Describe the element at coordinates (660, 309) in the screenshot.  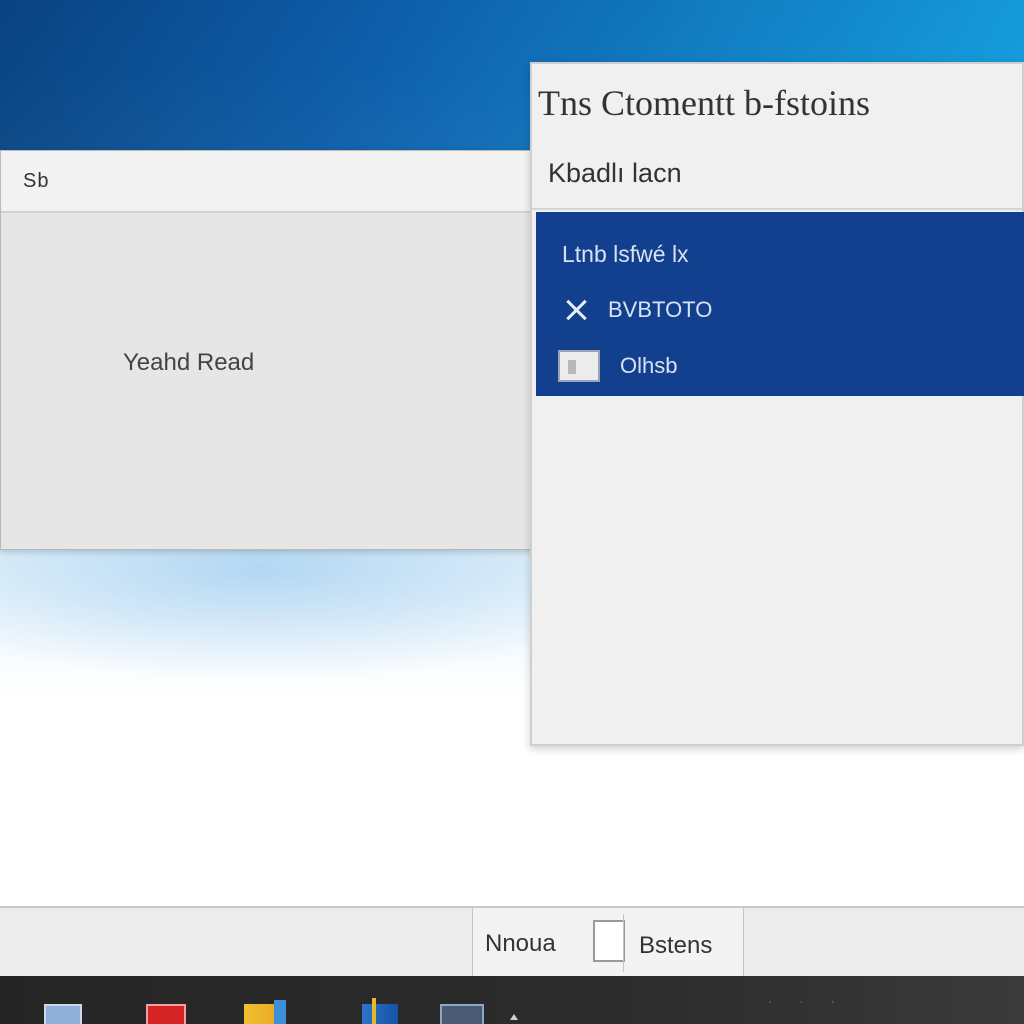
I see `menu-item-2-label: BVBTOTO` at that location.